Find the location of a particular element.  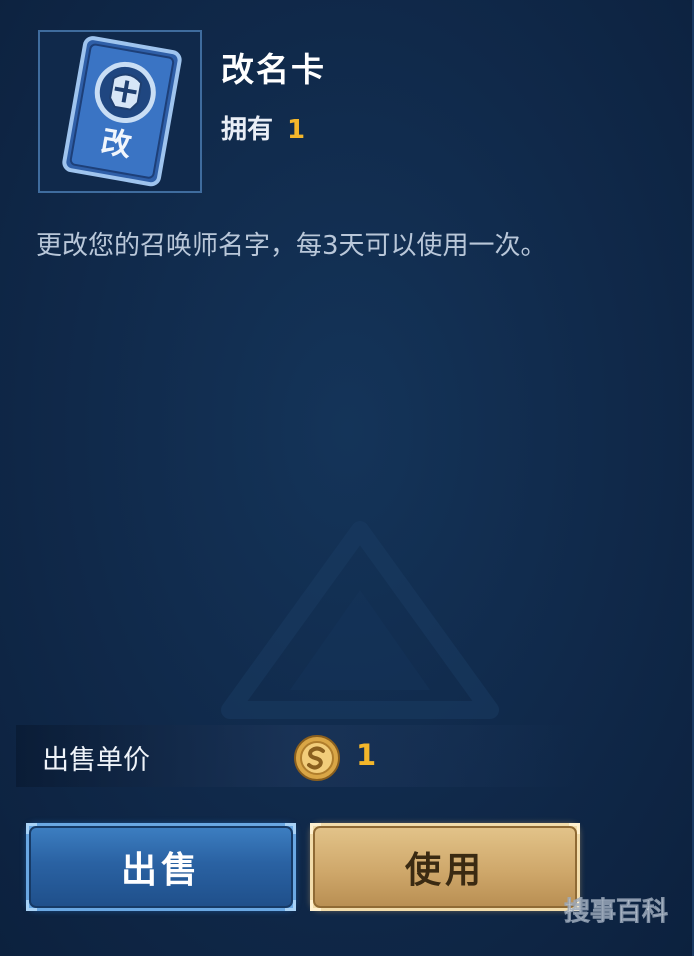

helmet-card-icon: 改 is located at coordinates (122, 111).